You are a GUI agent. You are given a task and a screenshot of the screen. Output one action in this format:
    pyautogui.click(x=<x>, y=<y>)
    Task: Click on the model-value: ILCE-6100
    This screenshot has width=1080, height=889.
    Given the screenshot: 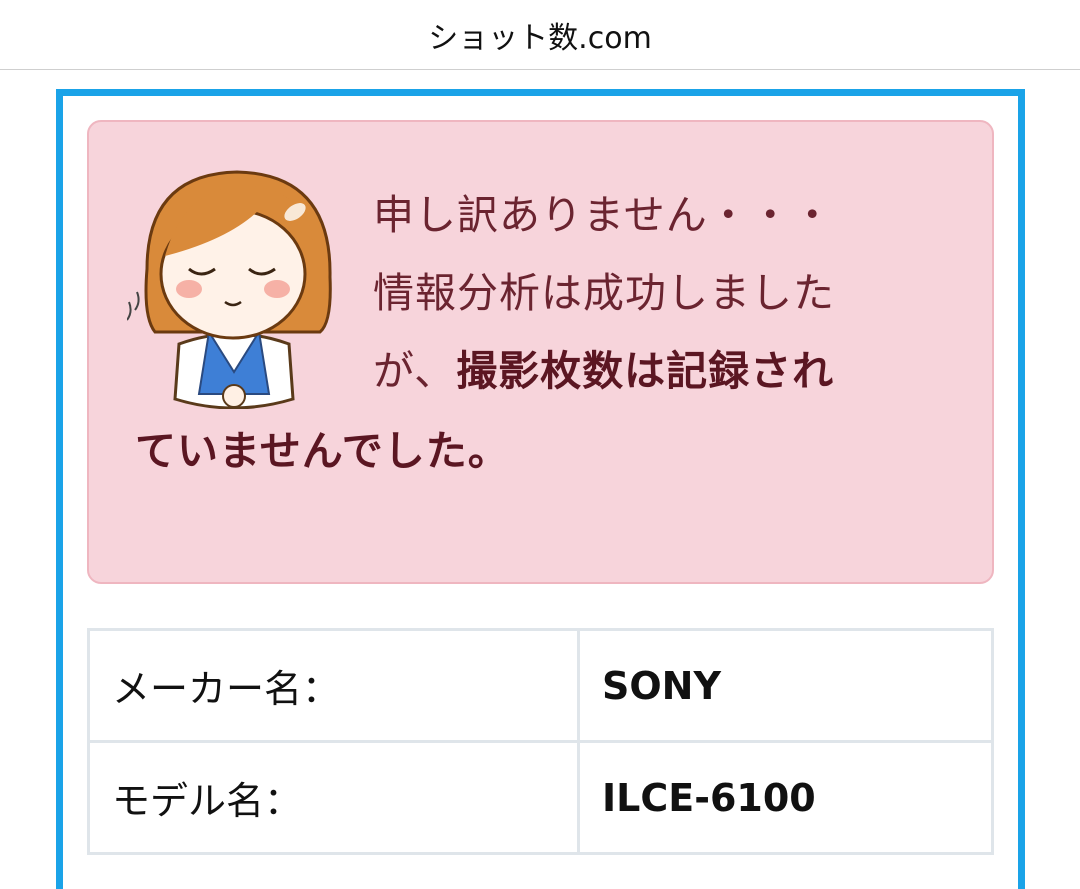 What is the action you would take?
    pyautogui.click(x=785, y=797)
    